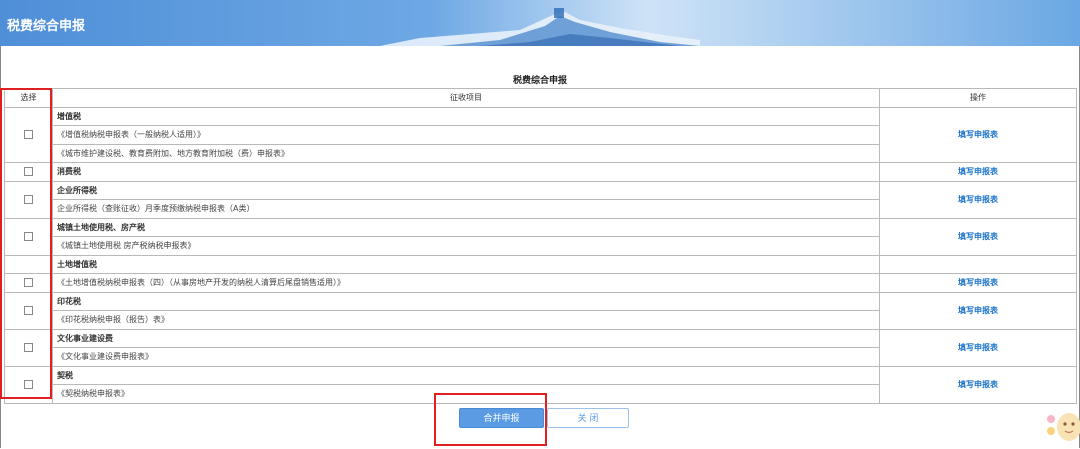 Image resolution: width=1080 pixels, height=449 pixels. What do you see at coordinates (26, 243) in the screenshot?
I see `highlight-box-select-column` at bounding box center [26, 243].